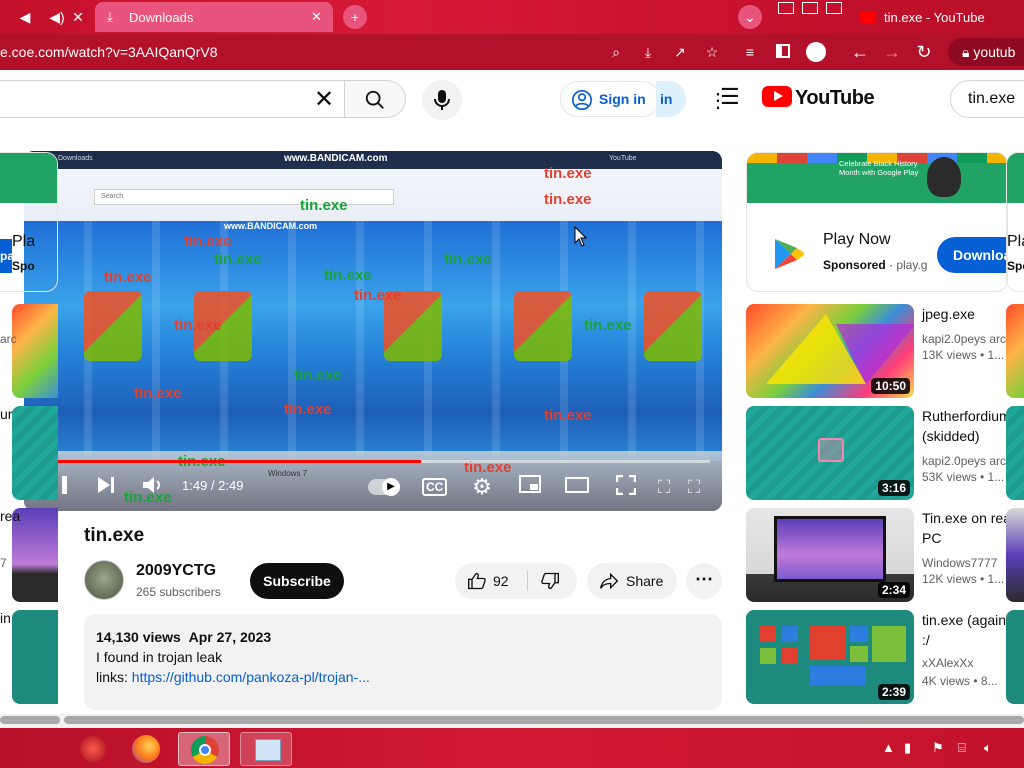 This screenshot has width=1024, height=768. What do you see at coordinates (673, 326) in the screenshot?
I see `windows-logo-tile` at bounding box center [673, 326].